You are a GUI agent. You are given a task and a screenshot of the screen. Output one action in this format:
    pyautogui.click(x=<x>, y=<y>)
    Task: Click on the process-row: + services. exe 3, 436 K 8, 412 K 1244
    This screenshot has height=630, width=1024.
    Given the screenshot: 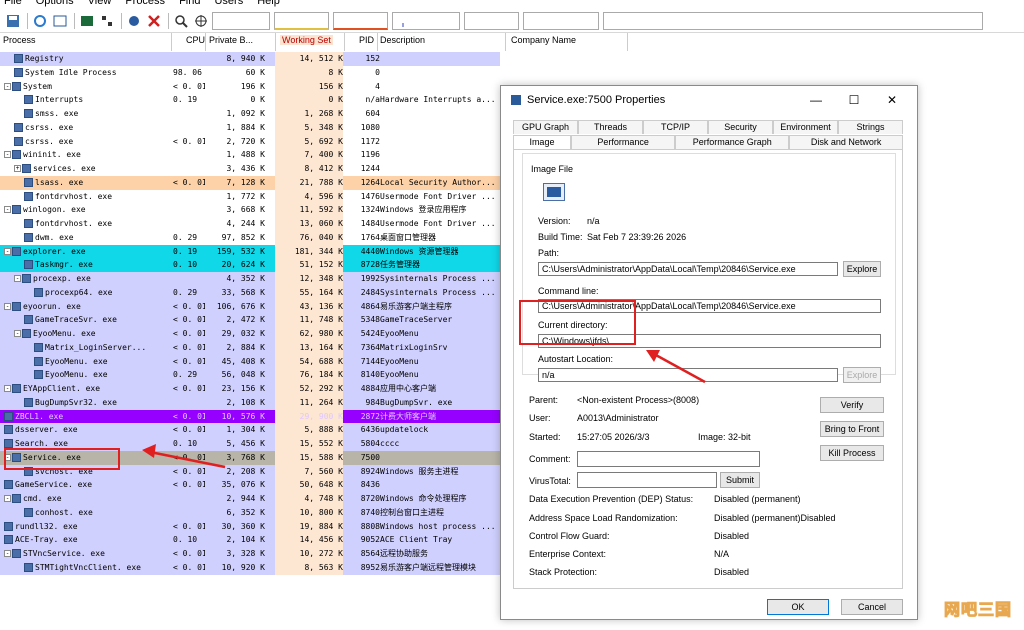 What is the action you would take?
    pyautogui.click(x=250, y=169)
    